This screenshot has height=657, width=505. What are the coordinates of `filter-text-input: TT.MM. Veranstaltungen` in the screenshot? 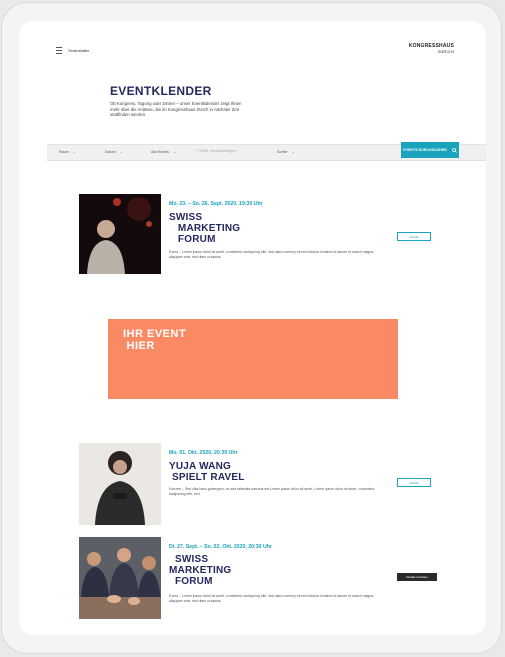 It's located at (216, 151).